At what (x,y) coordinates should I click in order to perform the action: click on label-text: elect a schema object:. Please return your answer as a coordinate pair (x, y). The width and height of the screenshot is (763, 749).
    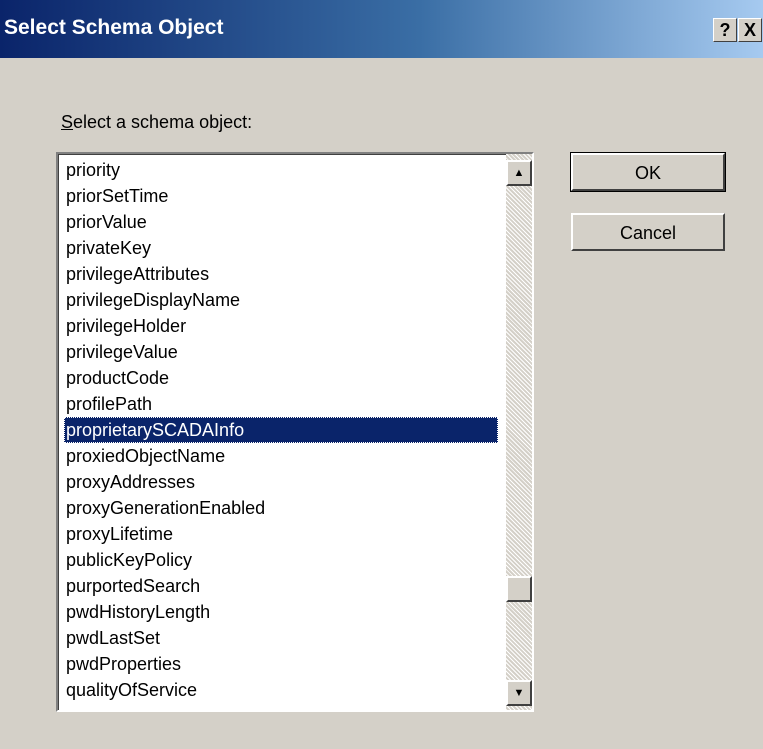
    Looking at the image, I should click on (163, 122).